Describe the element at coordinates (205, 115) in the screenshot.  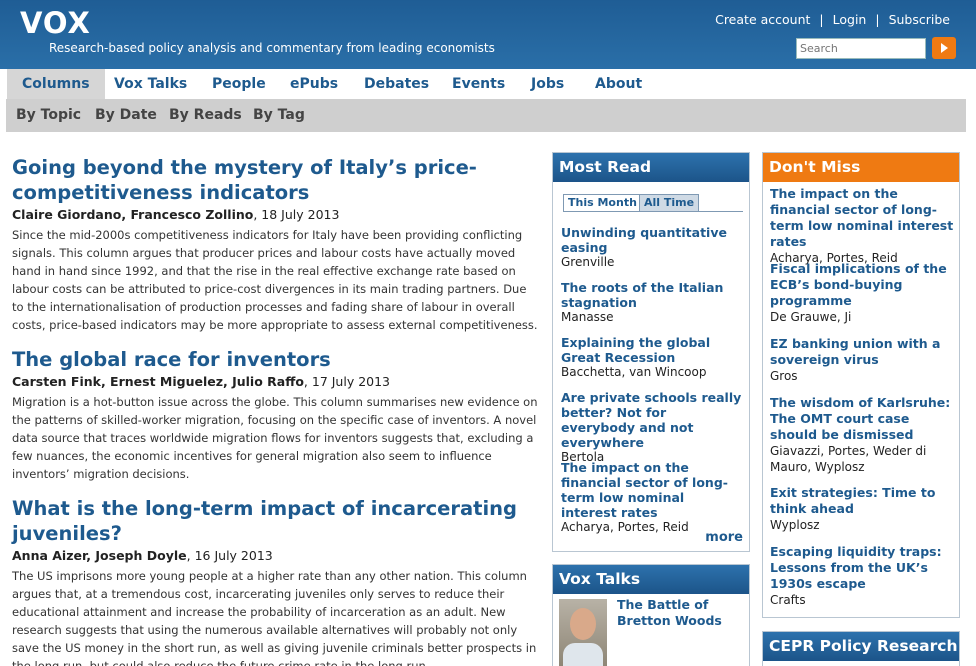
I see `subnav-by-reads: By Reads` at that location.